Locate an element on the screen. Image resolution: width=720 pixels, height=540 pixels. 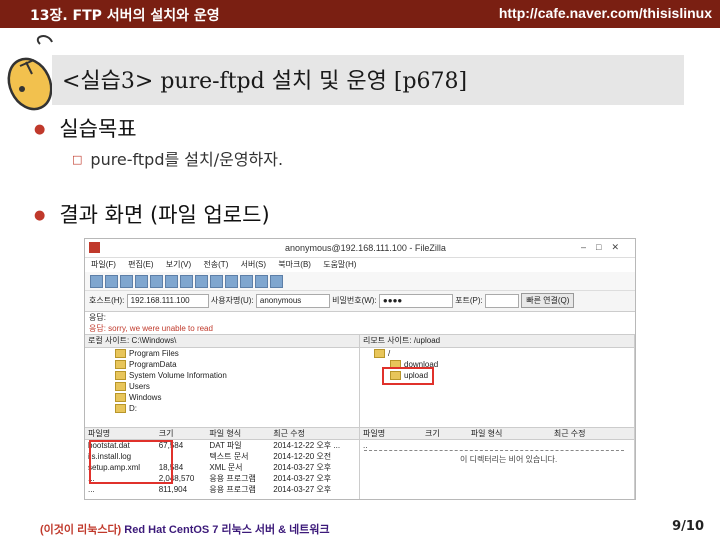
tree-item: / is located at coordinates (497, 353).